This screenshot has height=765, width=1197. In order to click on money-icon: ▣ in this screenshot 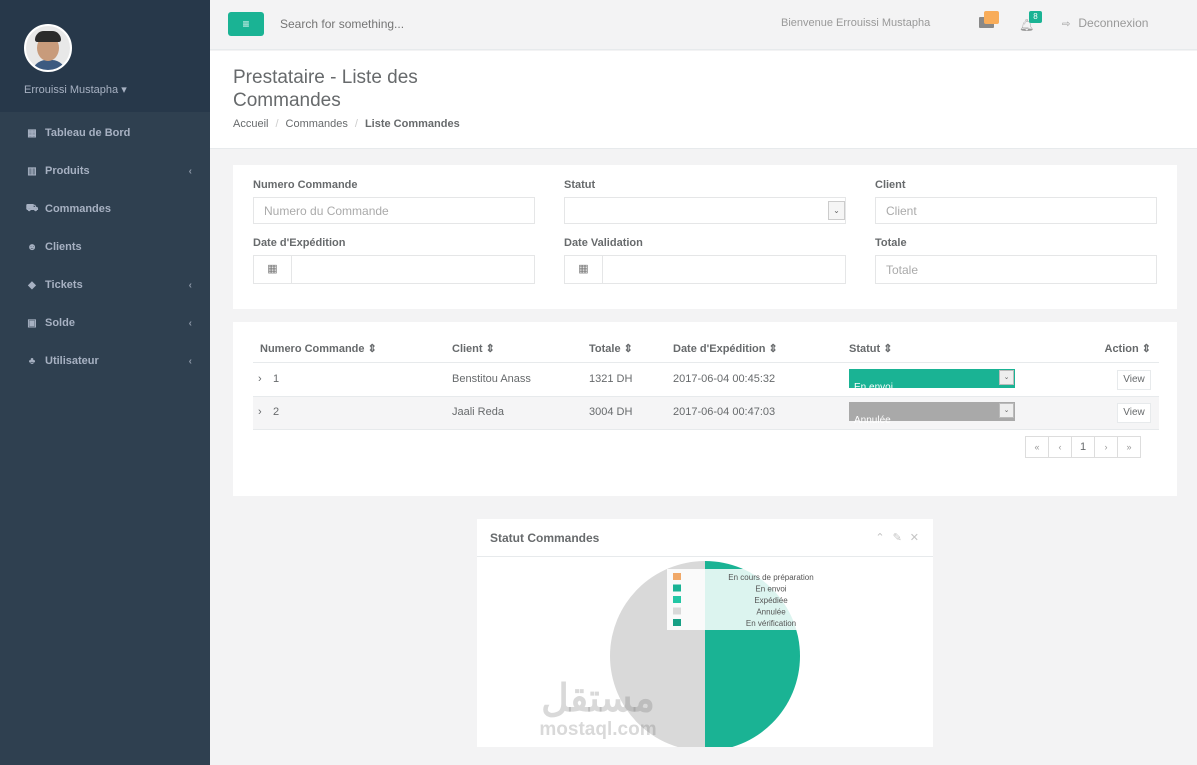, I will do `click(32, 323)`.